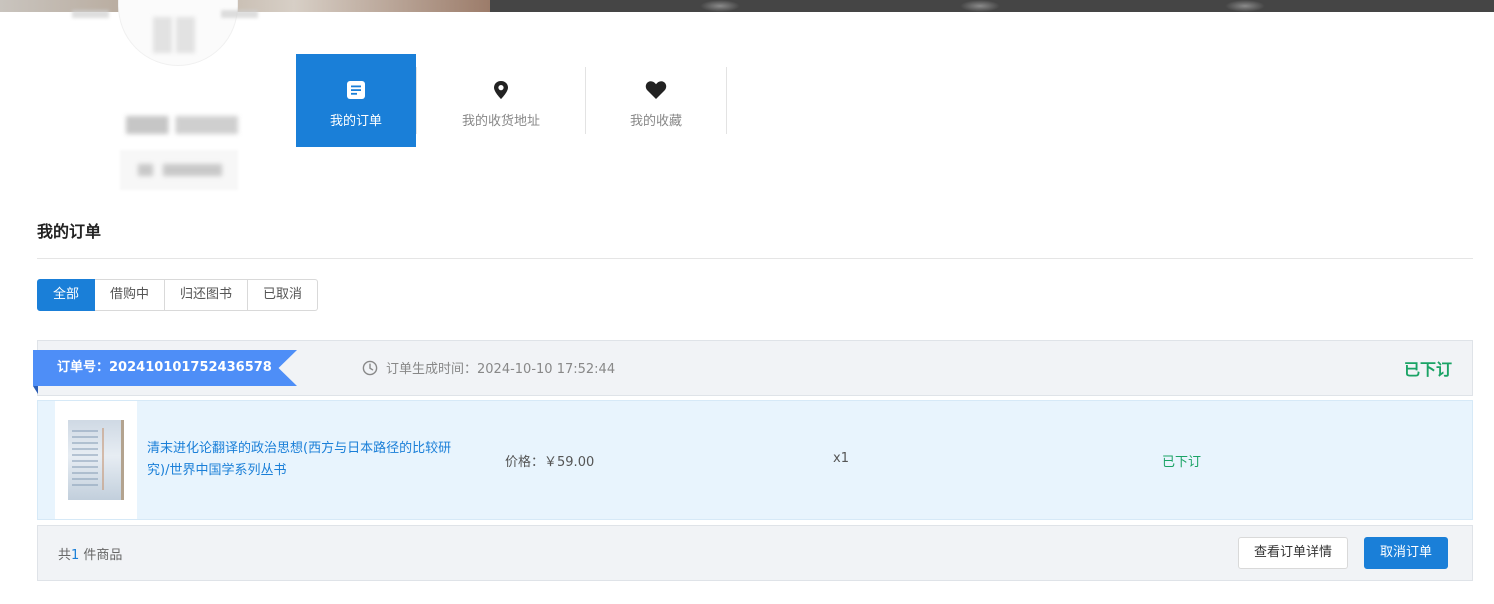  Describe the element at coordinates (66, 295) in the screenshot. I see `filter-all: 全部` at that location.